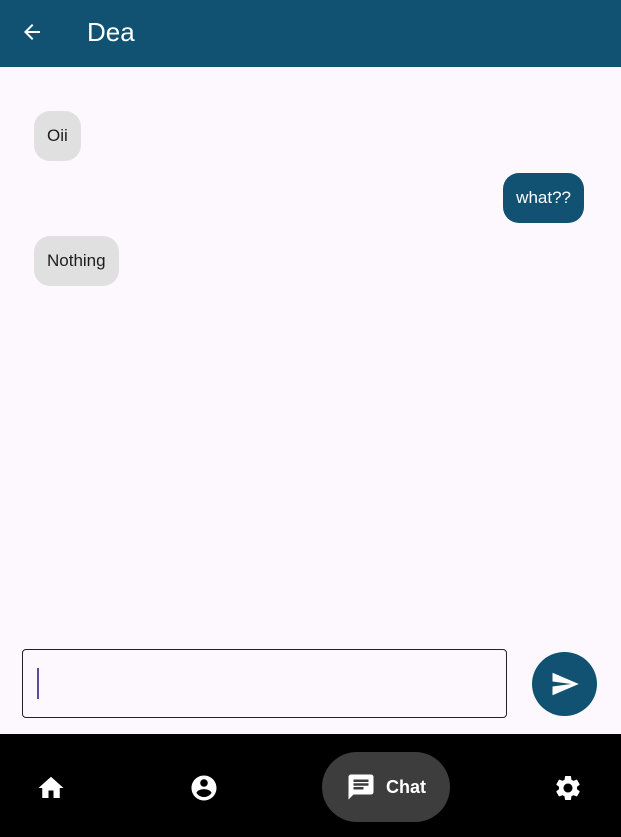 The height and width of the screenshot is (837, 621). I want to click on nav-chat-button: Chat, so click(386, 787).